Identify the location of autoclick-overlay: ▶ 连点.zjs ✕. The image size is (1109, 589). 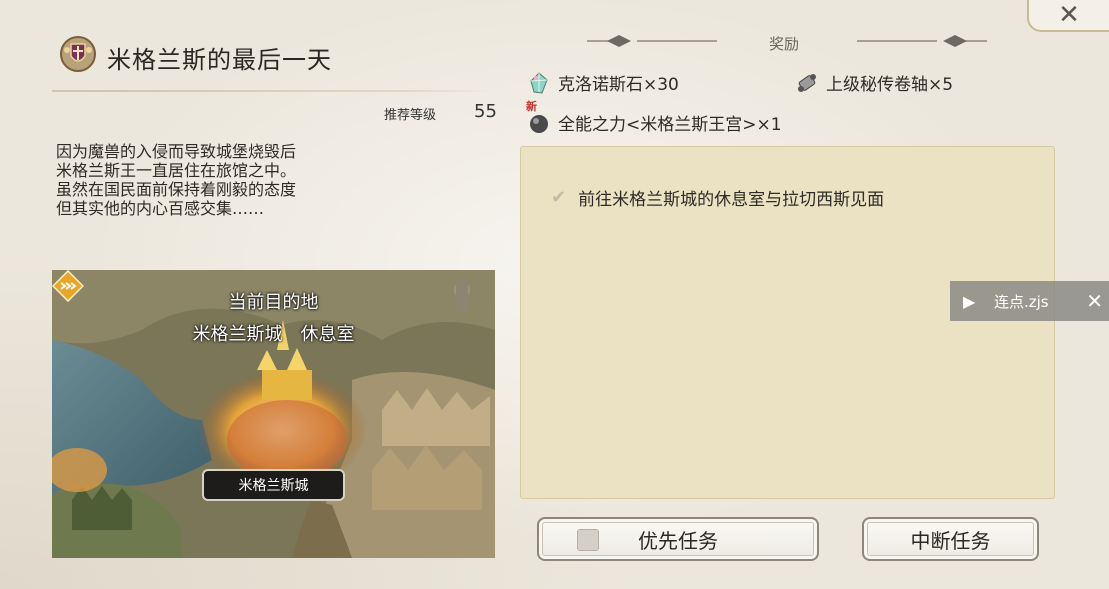
(1029, 301).